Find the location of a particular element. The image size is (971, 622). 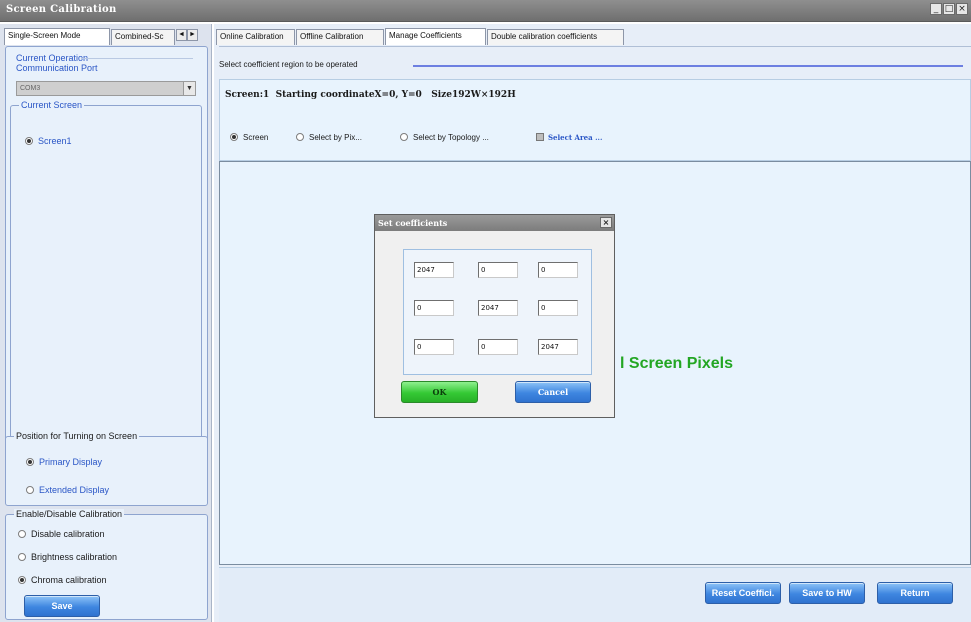

ok-button: OK is located at coordinates (439, 392).